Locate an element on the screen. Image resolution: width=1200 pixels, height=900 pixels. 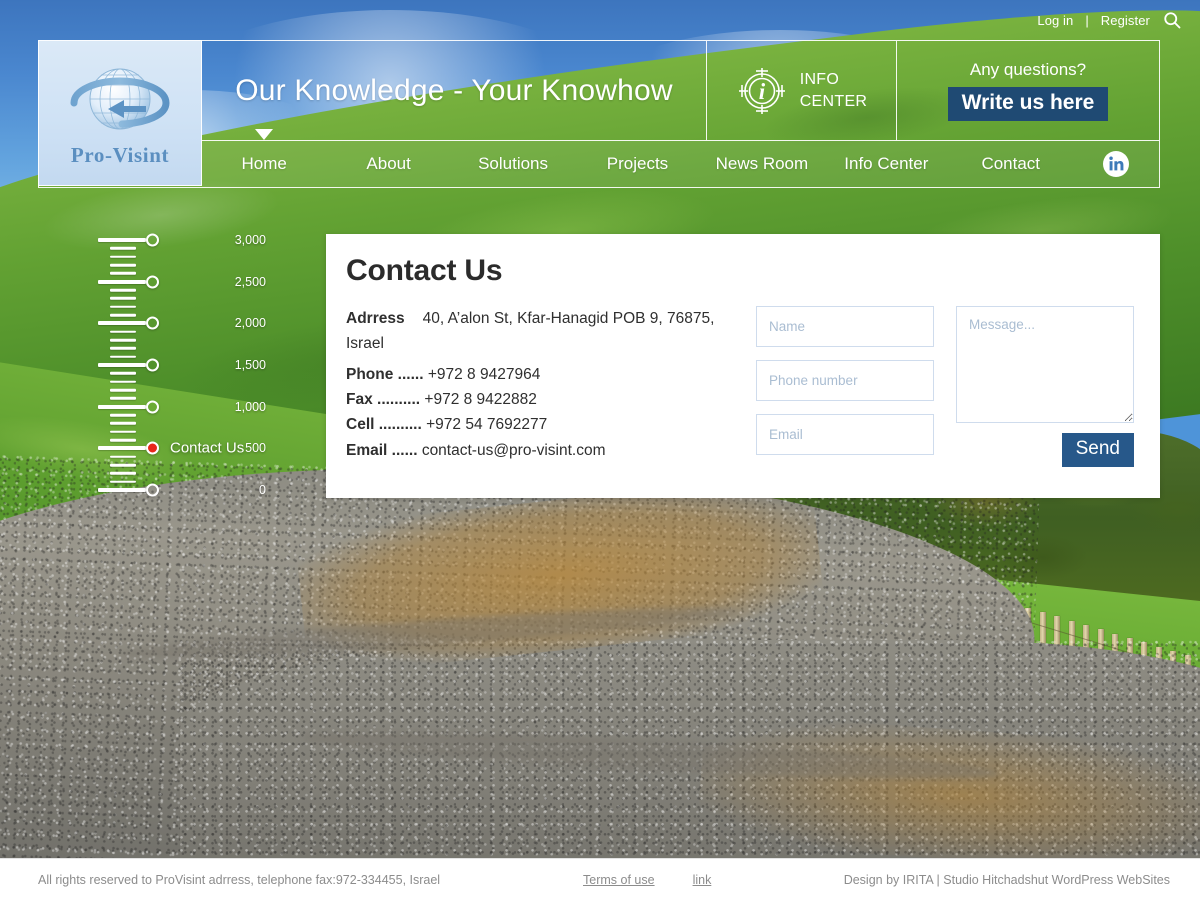
info-center-label: INFO CENTER is located at coordinates (834, 90).